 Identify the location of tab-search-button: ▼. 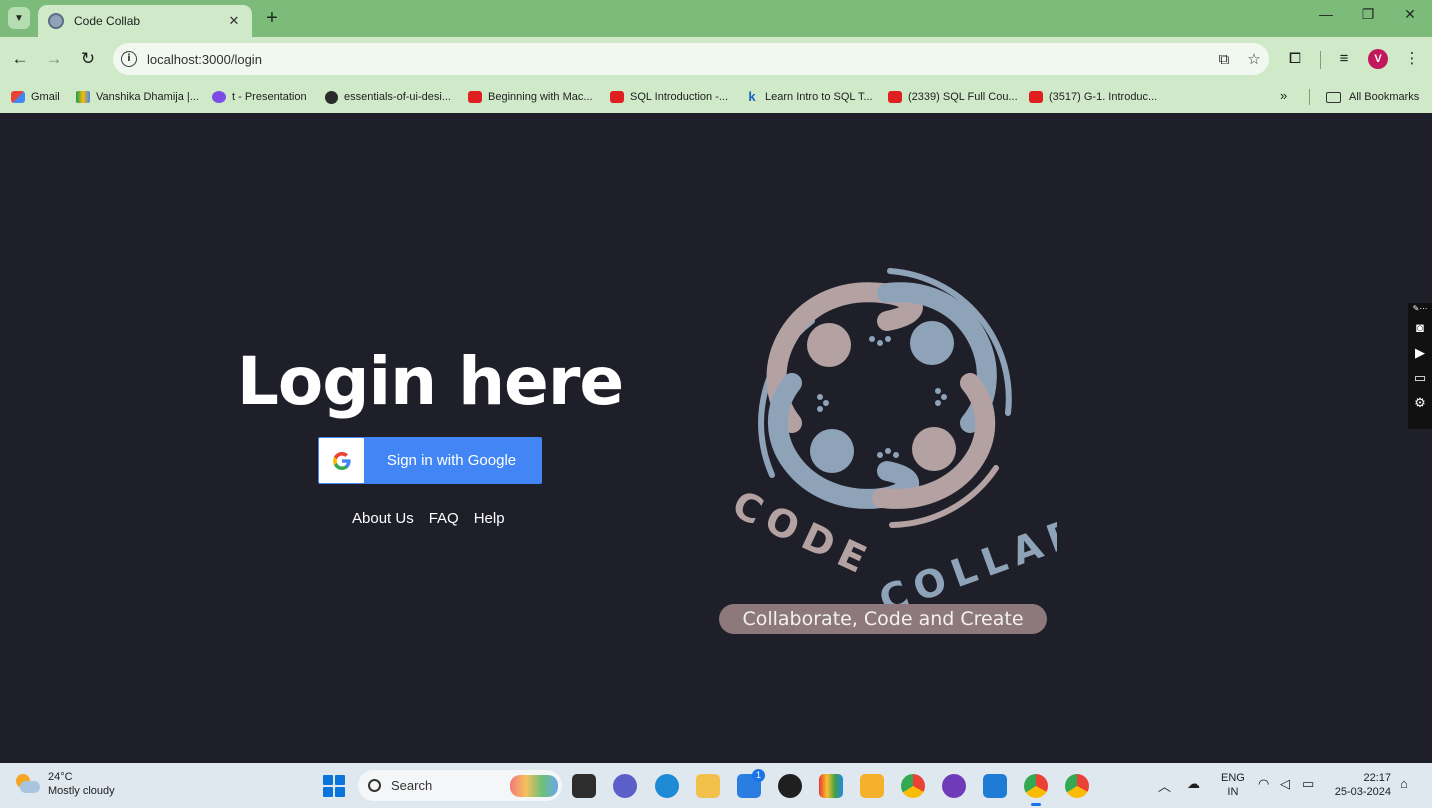
(19, 18).